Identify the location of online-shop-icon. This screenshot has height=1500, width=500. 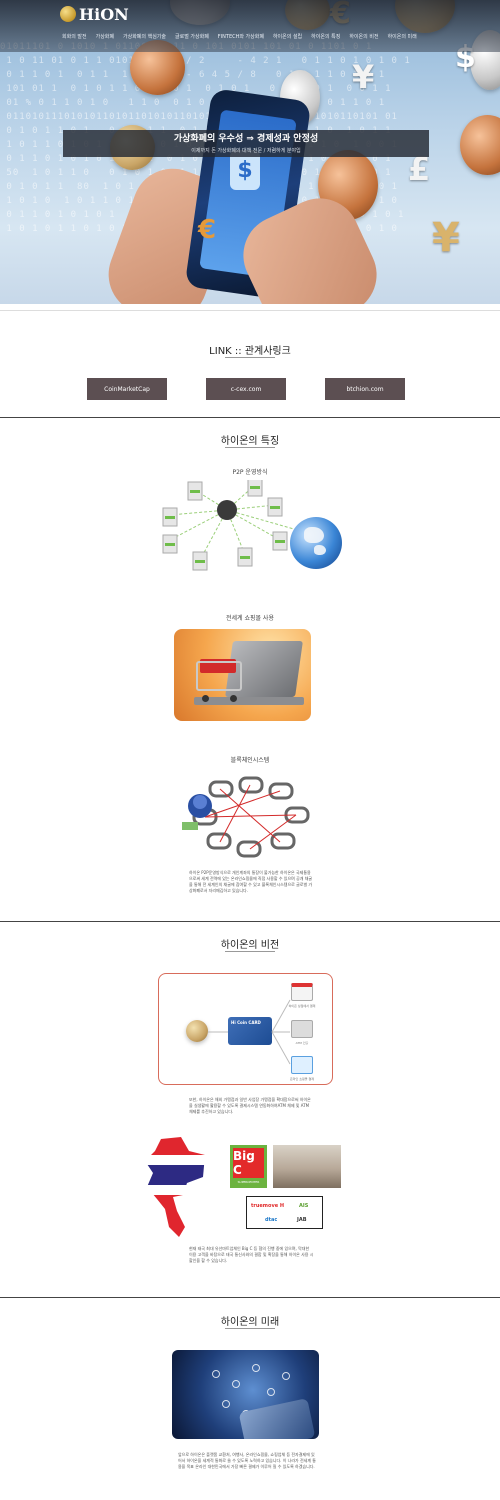
(302, 1065).